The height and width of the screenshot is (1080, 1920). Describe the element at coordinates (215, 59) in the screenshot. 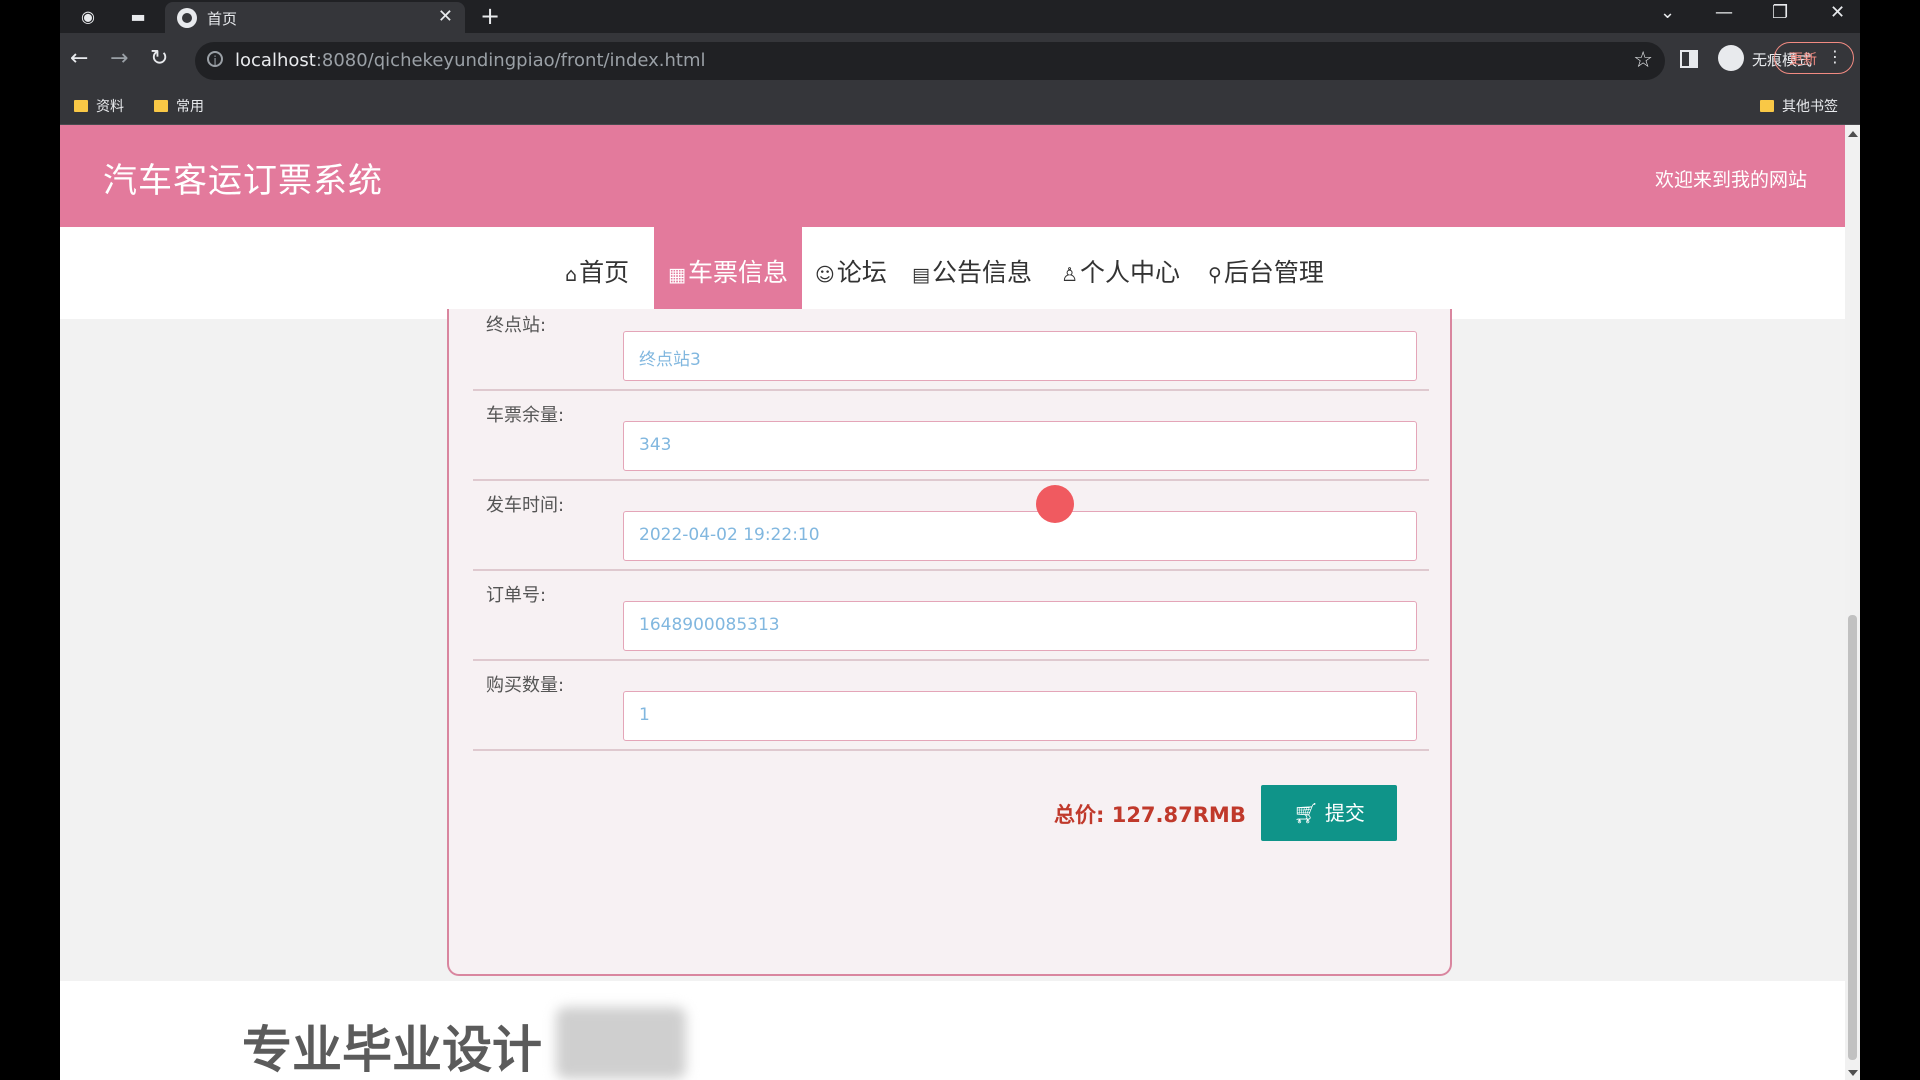

I see `info-icon: i` at that location.